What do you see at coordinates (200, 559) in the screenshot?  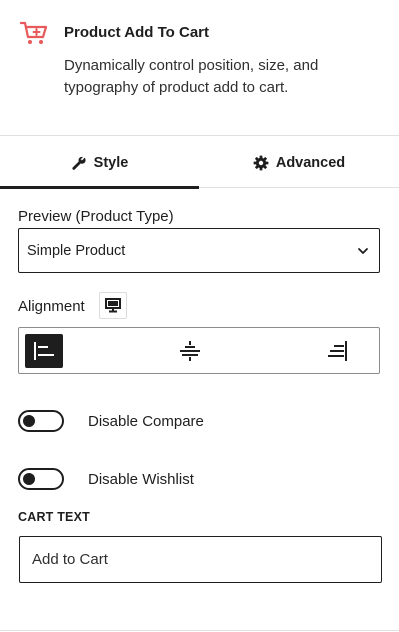 I see `cart-text-input` at bounding box center [200, 559].